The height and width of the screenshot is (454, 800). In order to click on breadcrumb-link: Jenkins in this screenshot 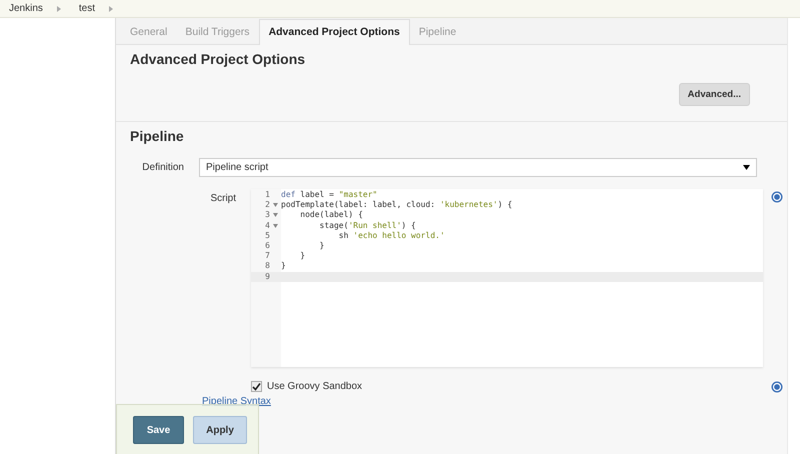, I will do `click(26, 8)`.